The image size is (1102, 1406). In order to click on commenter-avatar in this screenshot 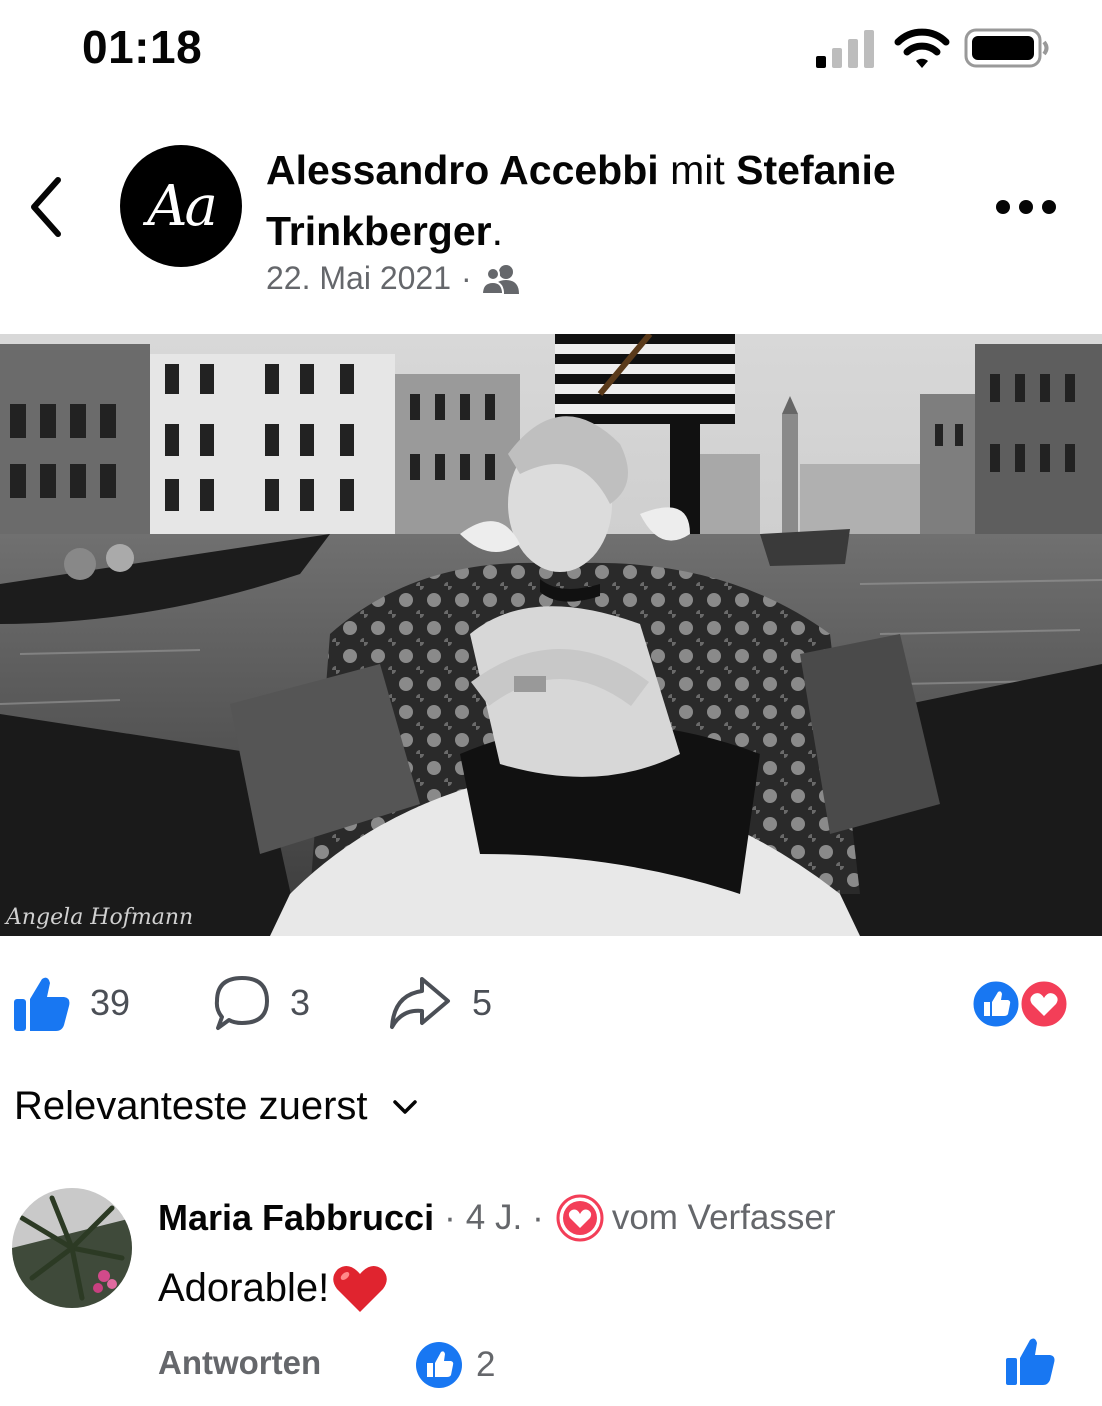, I will do `click(72, 1248)`.